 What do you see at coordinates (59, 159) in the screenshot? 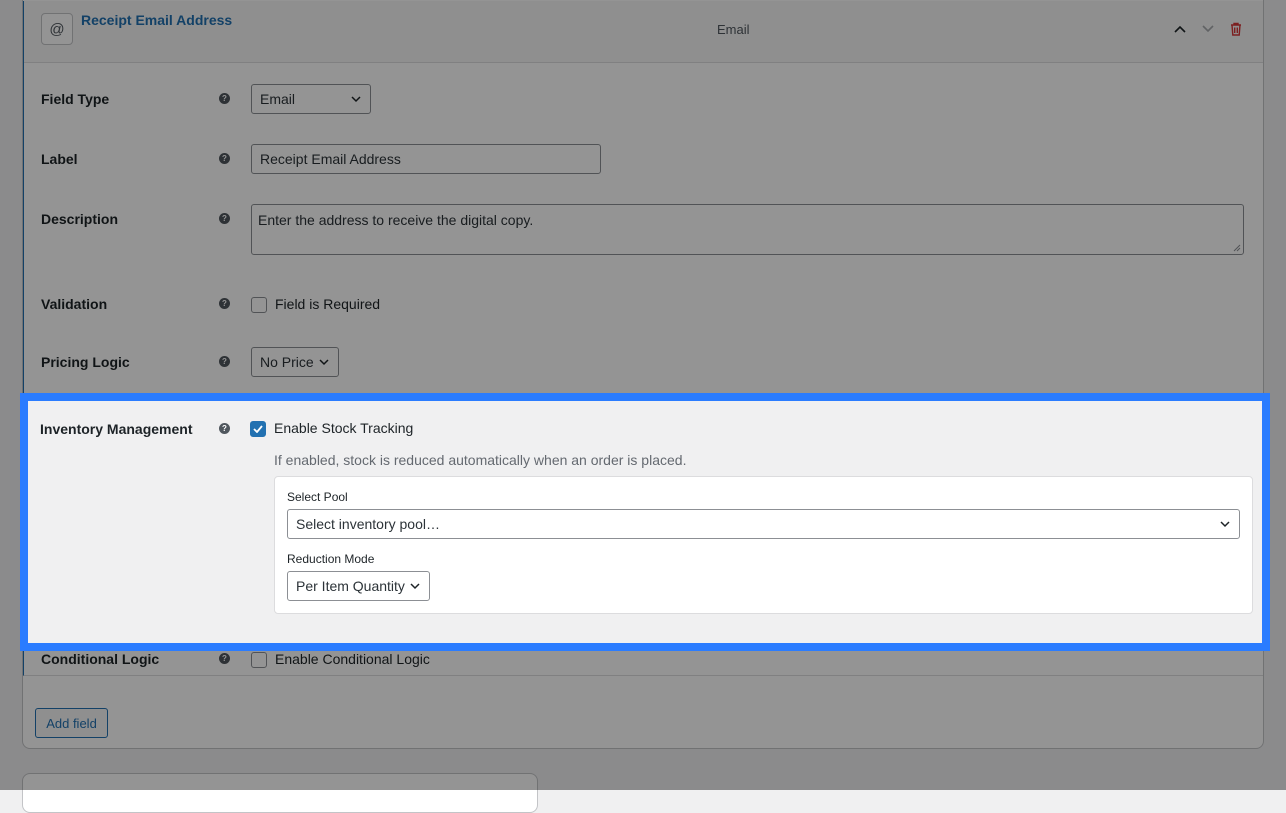
I see `label-label: Label` at bounding box center [59, 159].